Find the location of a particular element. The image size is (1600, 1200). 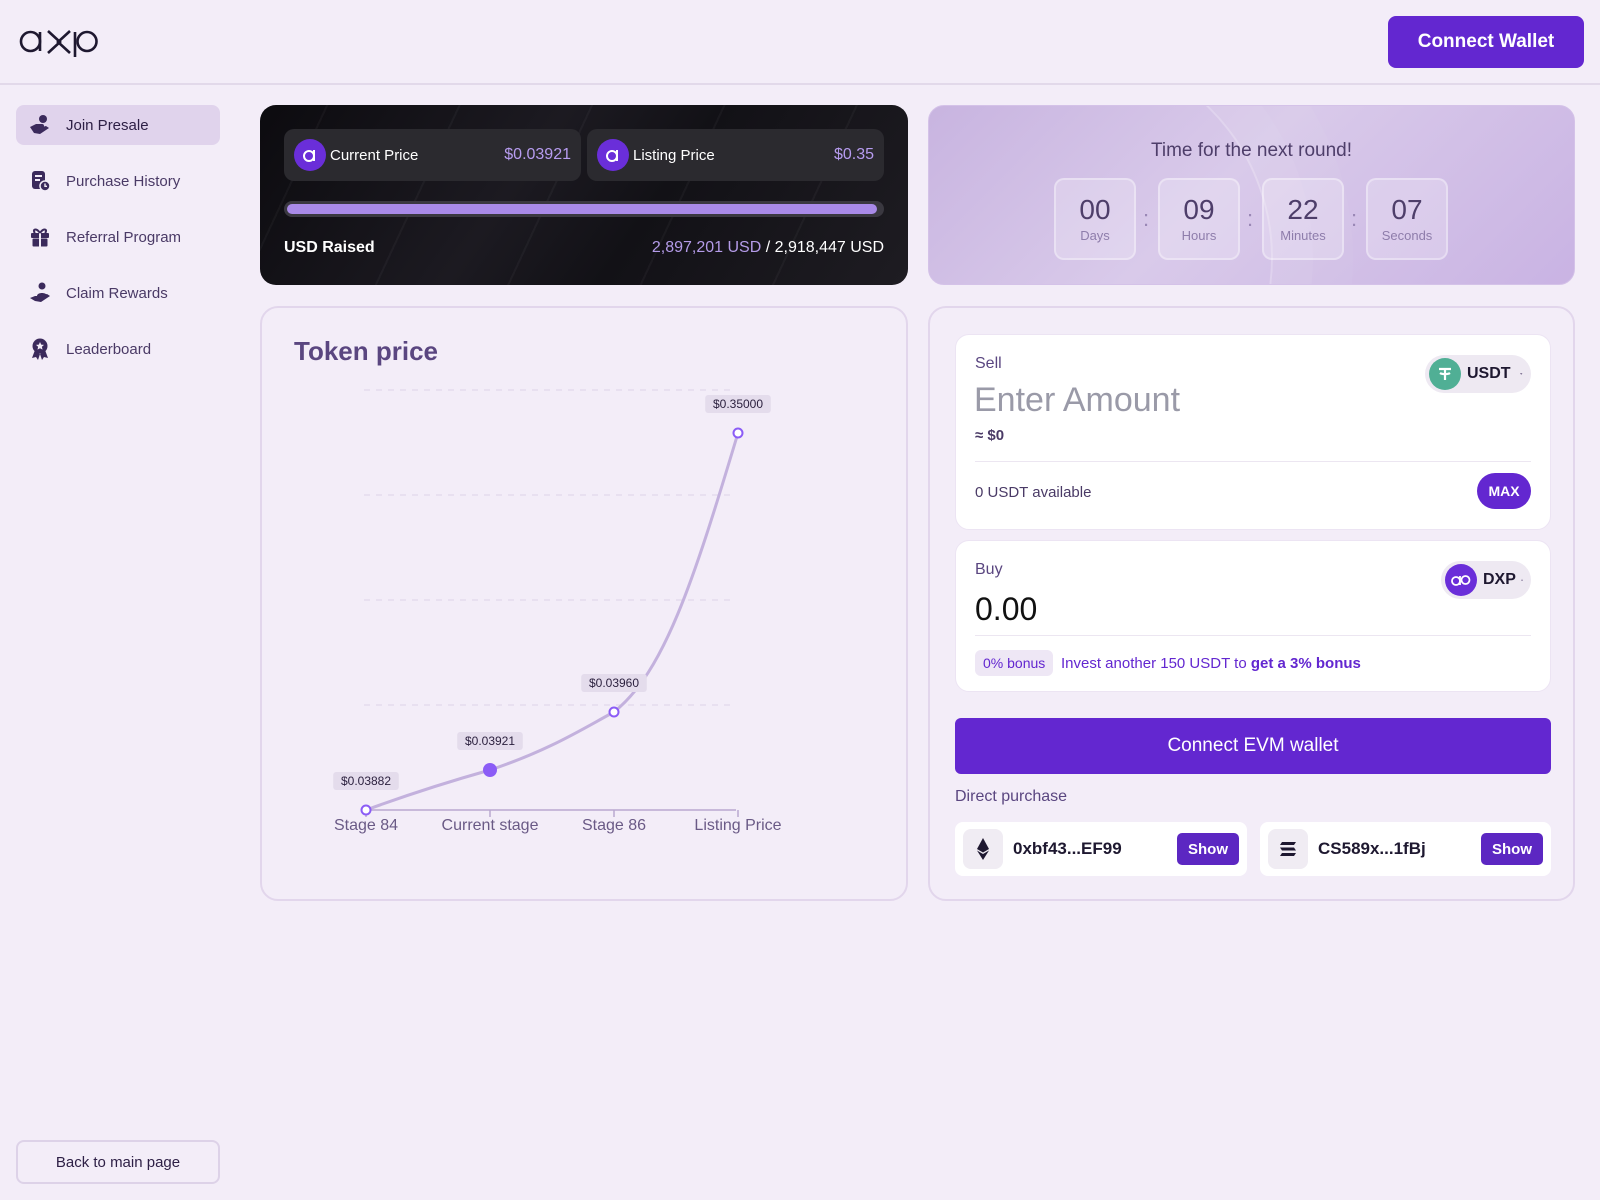

max-button: MAX is located at coordinates (1504, 491).